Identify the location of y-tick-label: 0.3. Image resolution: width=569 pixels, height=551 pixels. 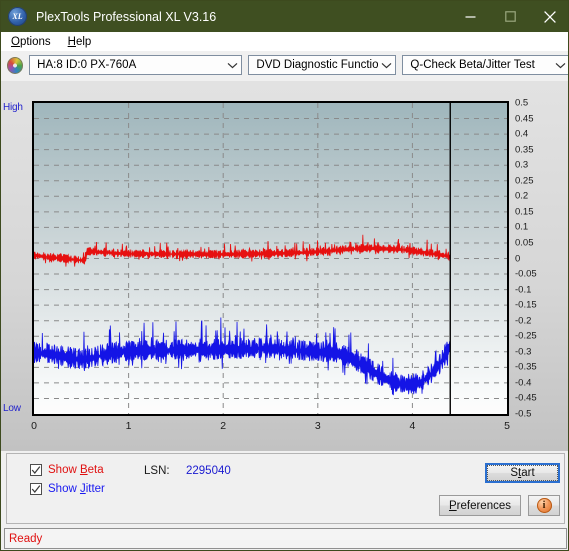
(522, 165).